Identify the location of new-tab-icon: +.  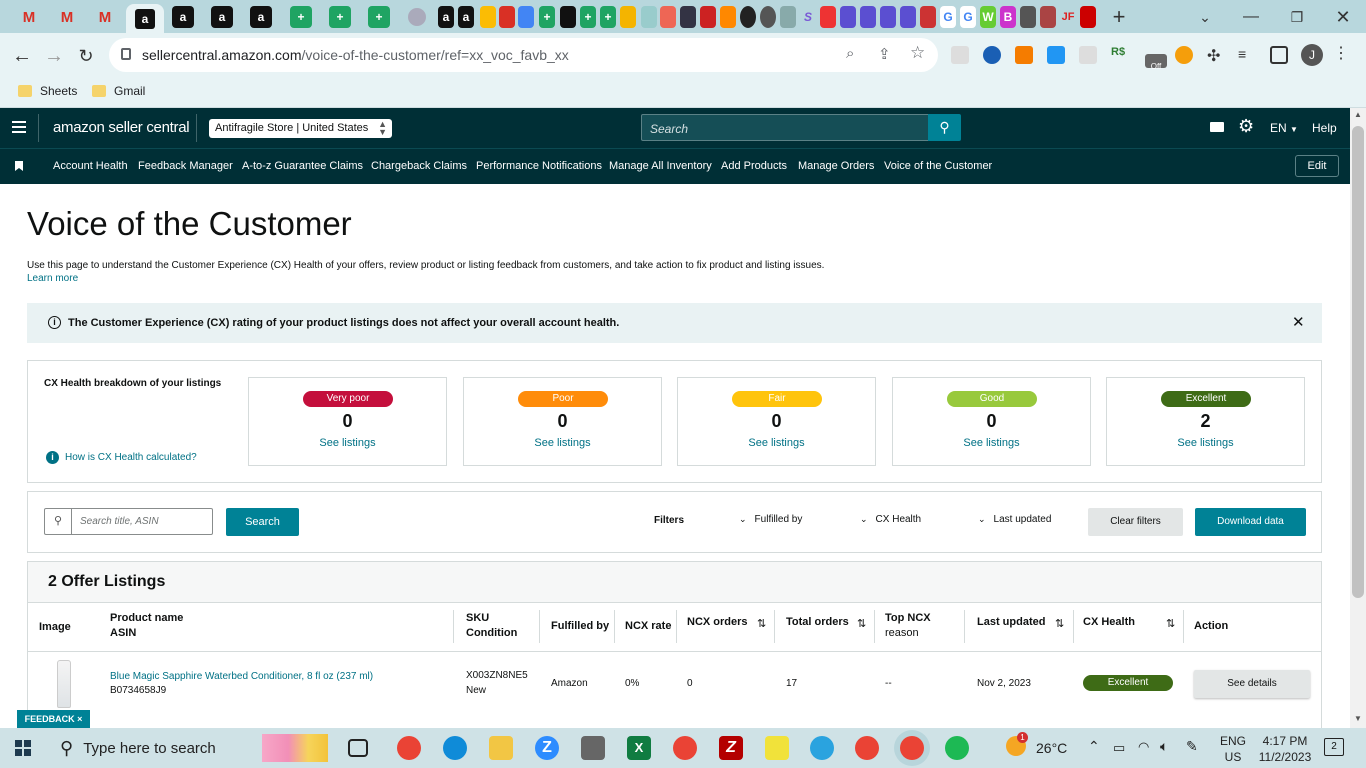
(1119, 16).